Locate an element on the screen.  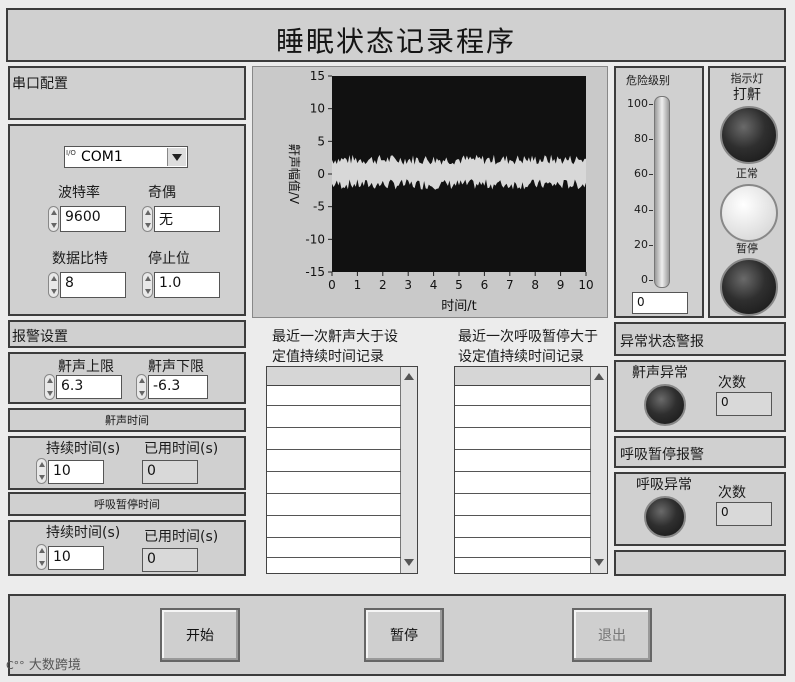
x-tick-label: 4 is located at coordinates (434, 285).